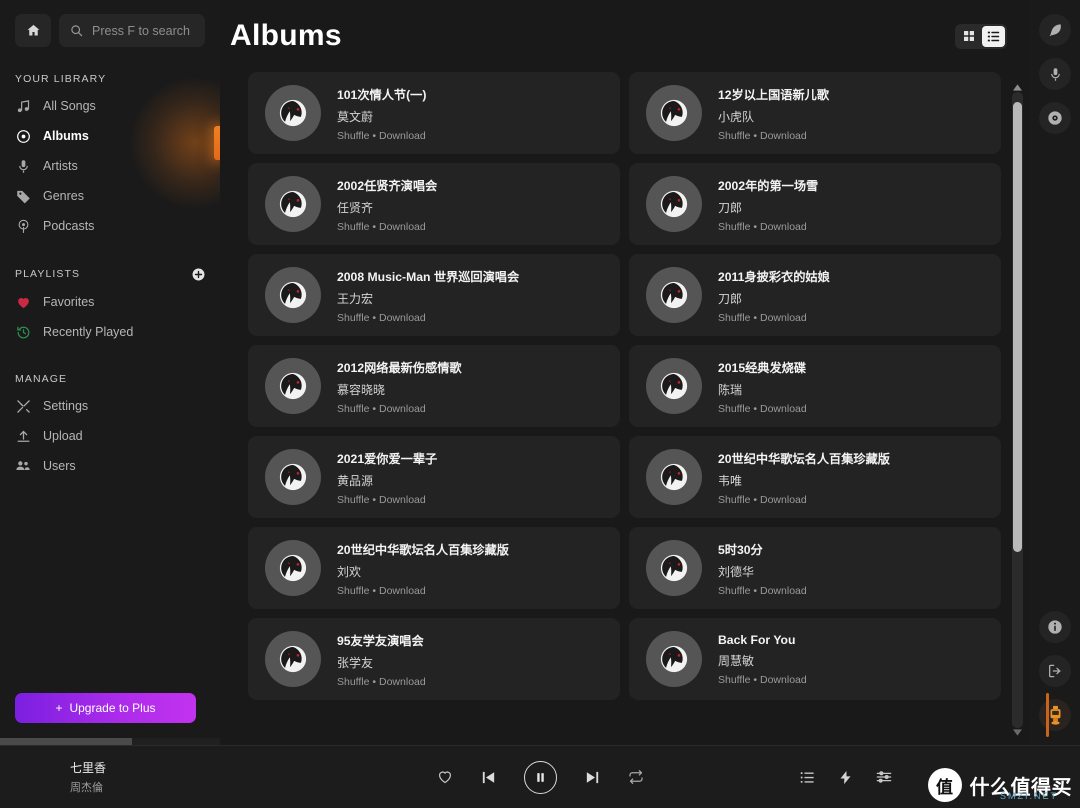  Describe the element at coordinates (774, 94) in the screenshot. I see `album-title: 12岁以上国语新儿歌` at that location.